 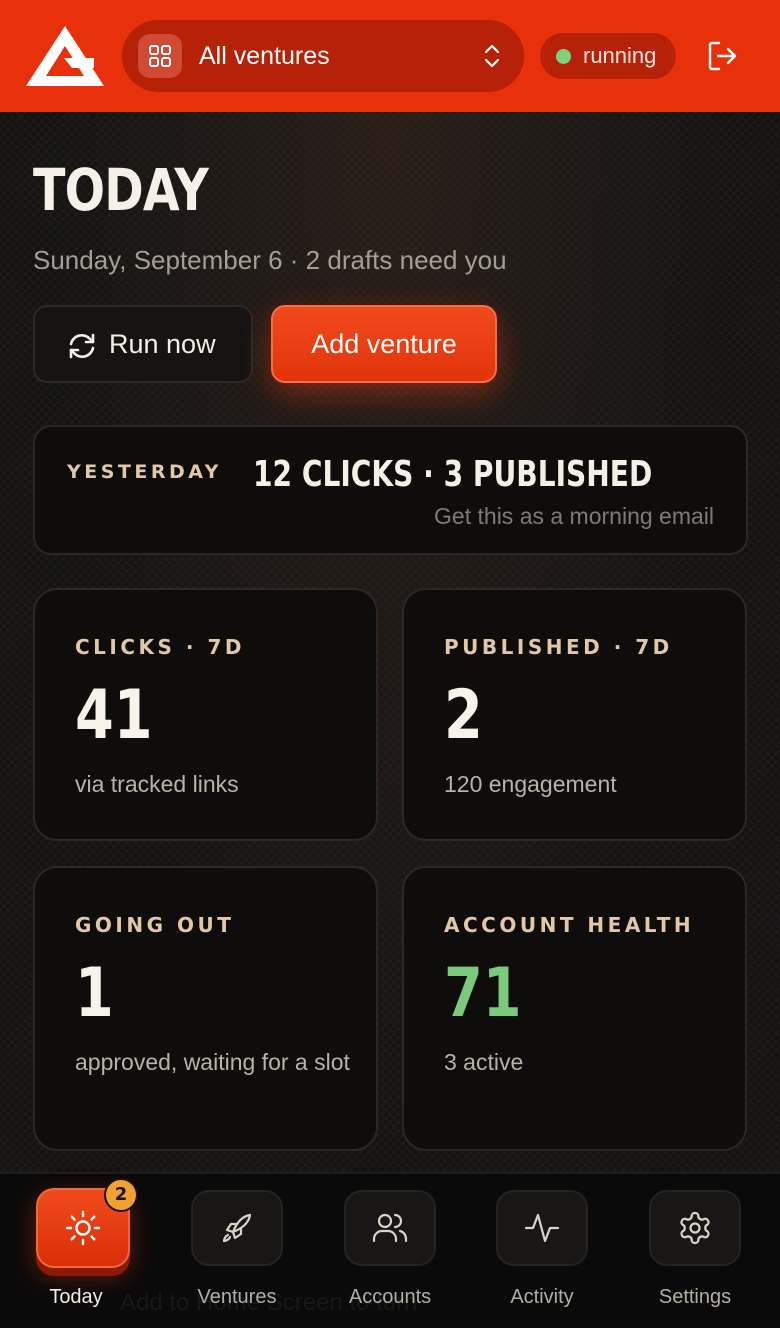 I want to click on stat-label: PUBLISHED · 7D, so click(x=558, y=647).